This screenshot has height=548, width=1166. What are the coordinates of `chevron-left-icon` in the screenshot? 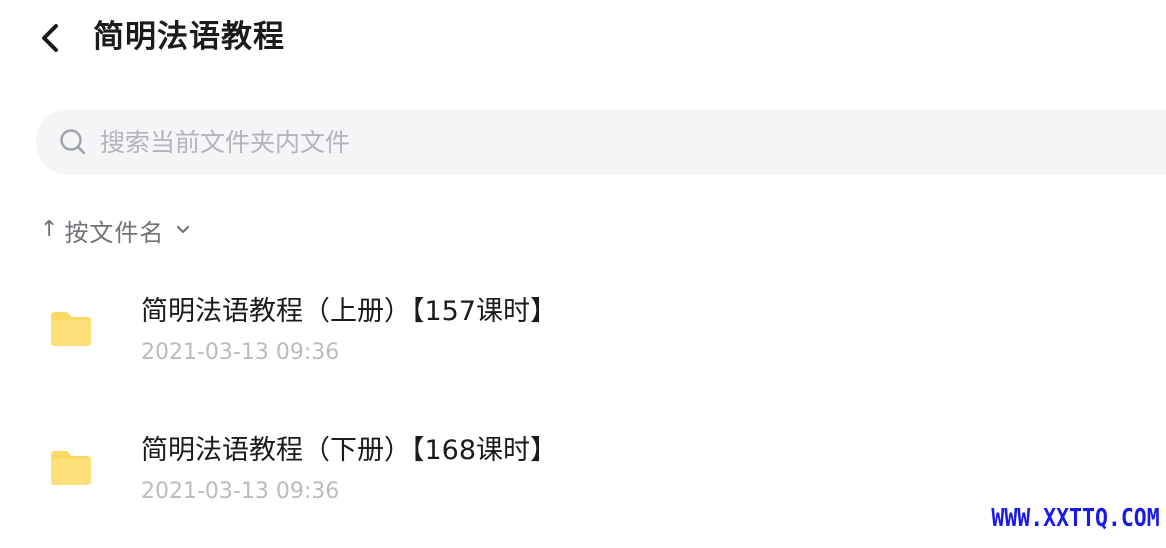 It's located at (50, 38).